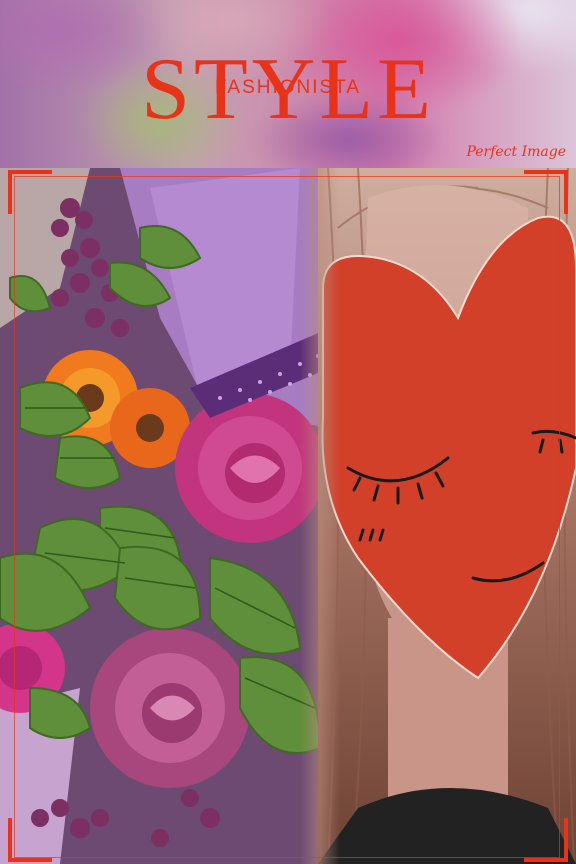  Describe the element at coordinates (516, 152) in the screenshot. I see `tagline: Perfect Image` at that location.